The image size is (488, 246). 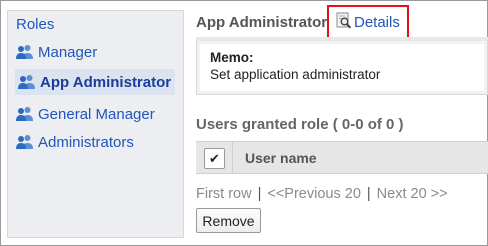 I want to click on sidebar-item-label: App Administrator, so click(x=106, y=82).